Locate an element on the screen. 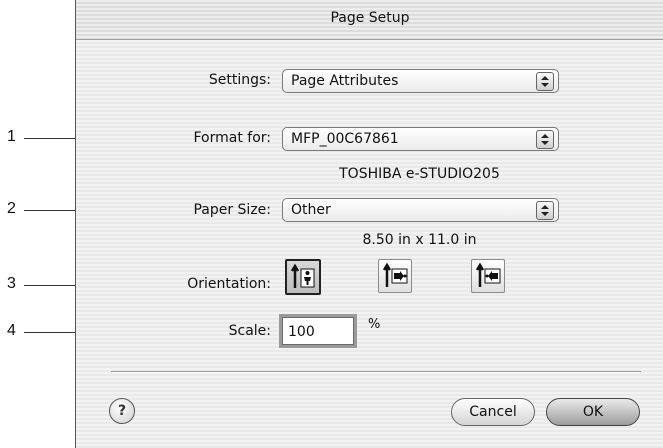  cancel-button: Cancel is located at coordinates (493, 412).